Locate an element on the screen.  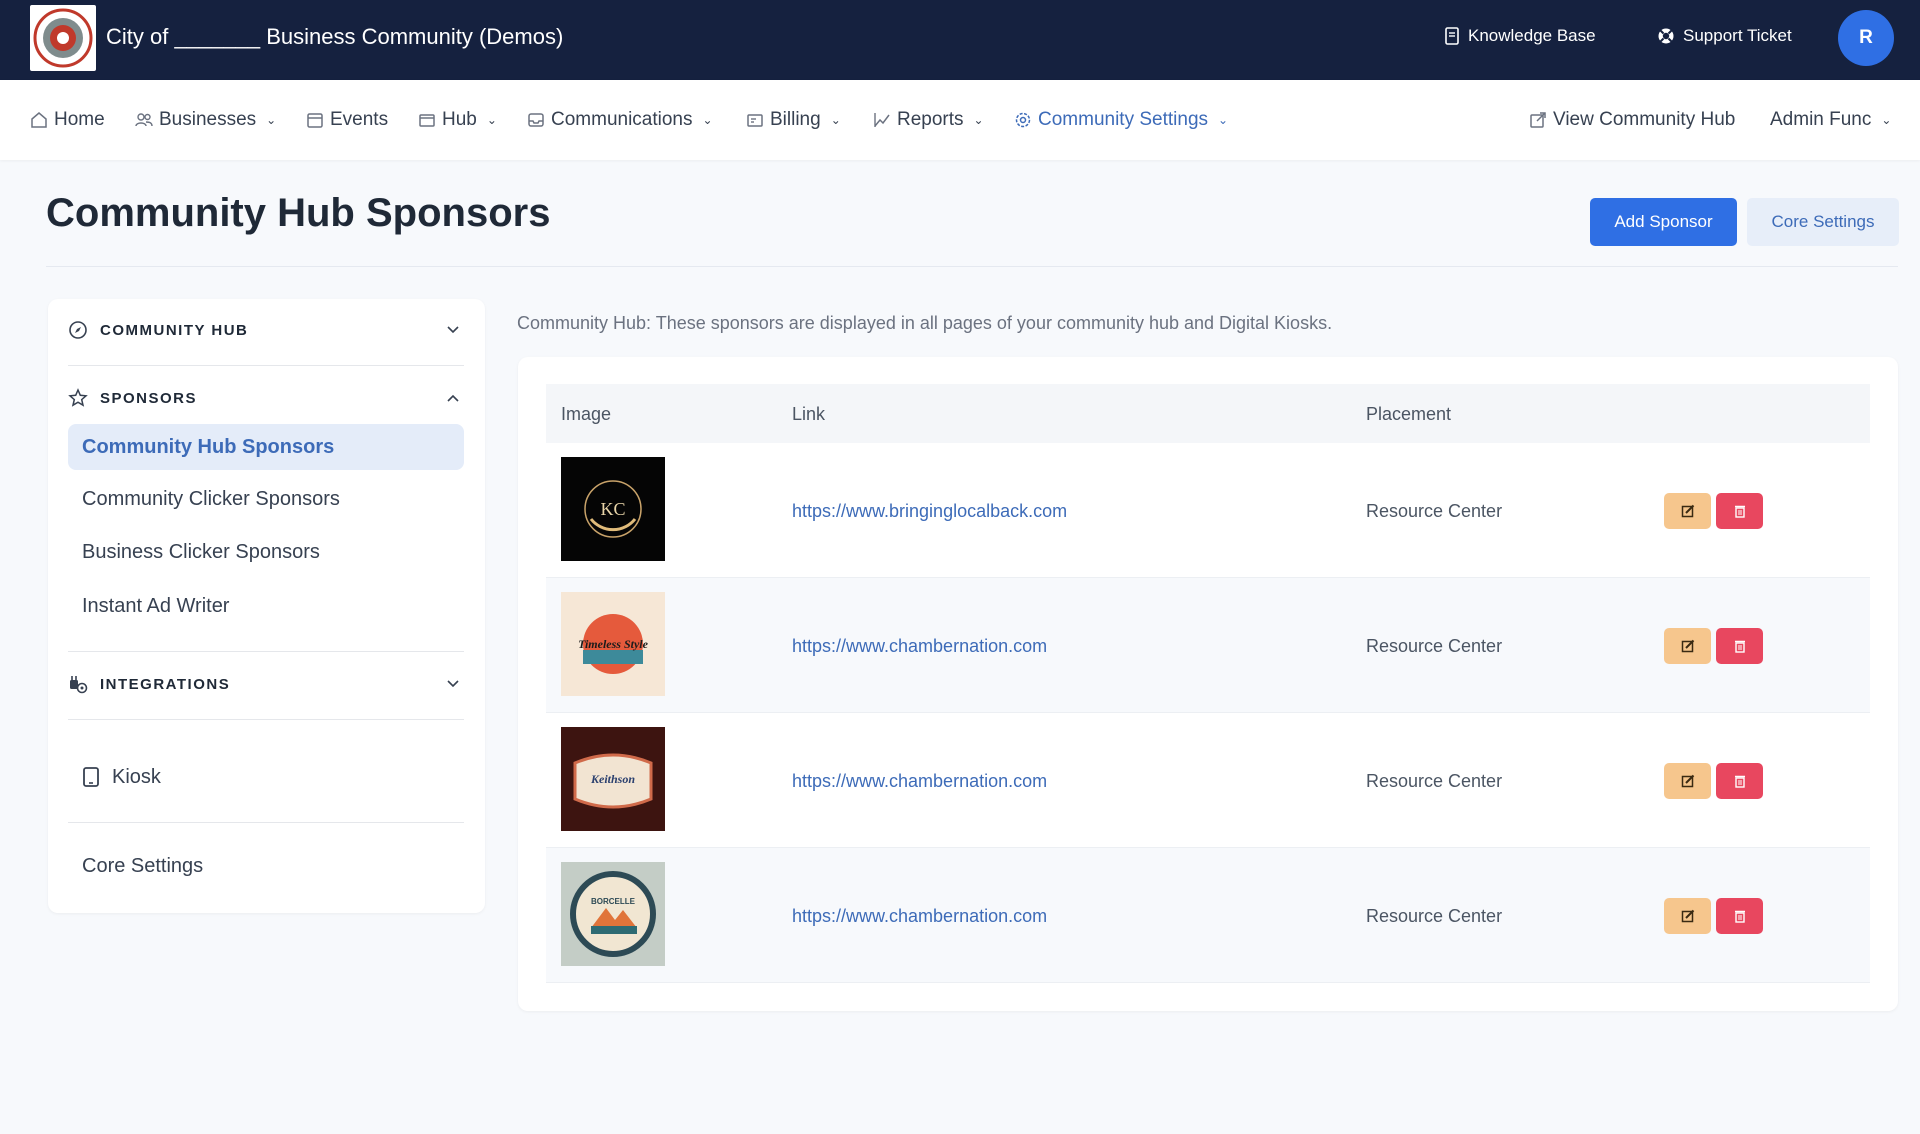
billing-icon is located at coordinates (755, 120).